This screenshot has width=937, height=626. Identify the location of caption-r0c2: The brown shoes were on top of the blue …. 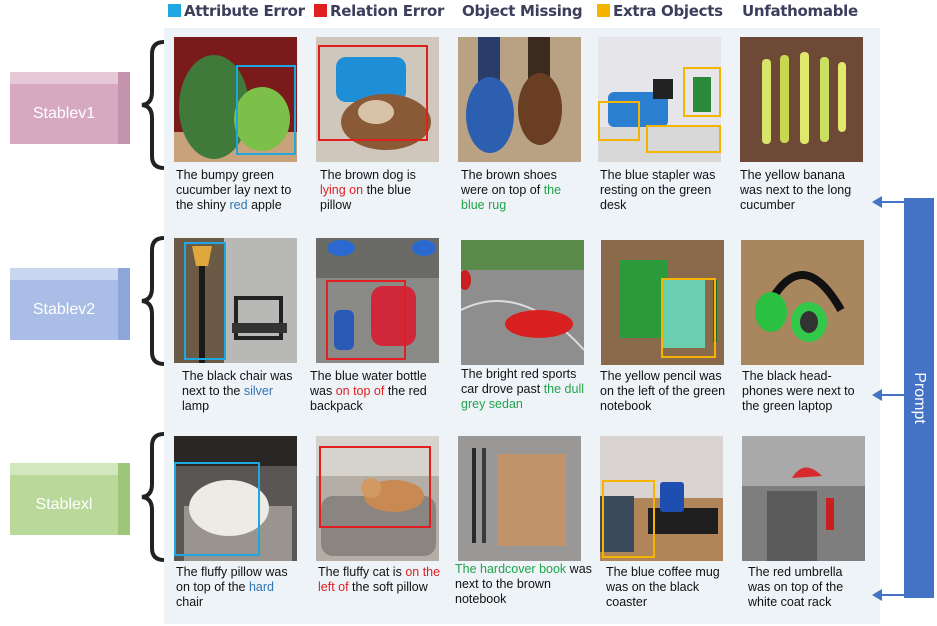
(511, 190).